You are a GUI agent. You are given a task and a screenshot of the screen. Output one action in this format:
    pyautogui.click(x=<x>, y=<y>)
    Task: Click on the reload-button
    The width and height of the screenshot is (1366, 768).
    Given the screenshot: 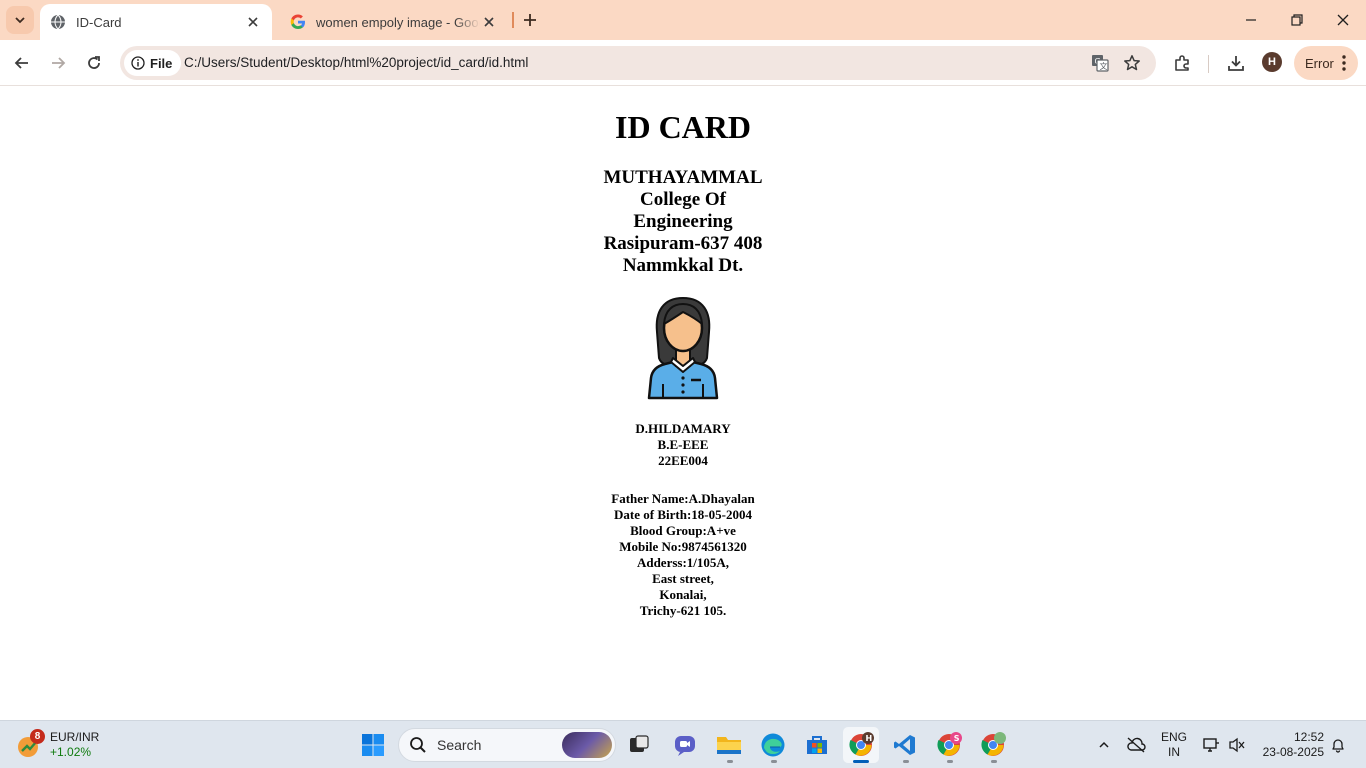 What is the action you would take?
    pyautogui.click(x=94, y=63)
    